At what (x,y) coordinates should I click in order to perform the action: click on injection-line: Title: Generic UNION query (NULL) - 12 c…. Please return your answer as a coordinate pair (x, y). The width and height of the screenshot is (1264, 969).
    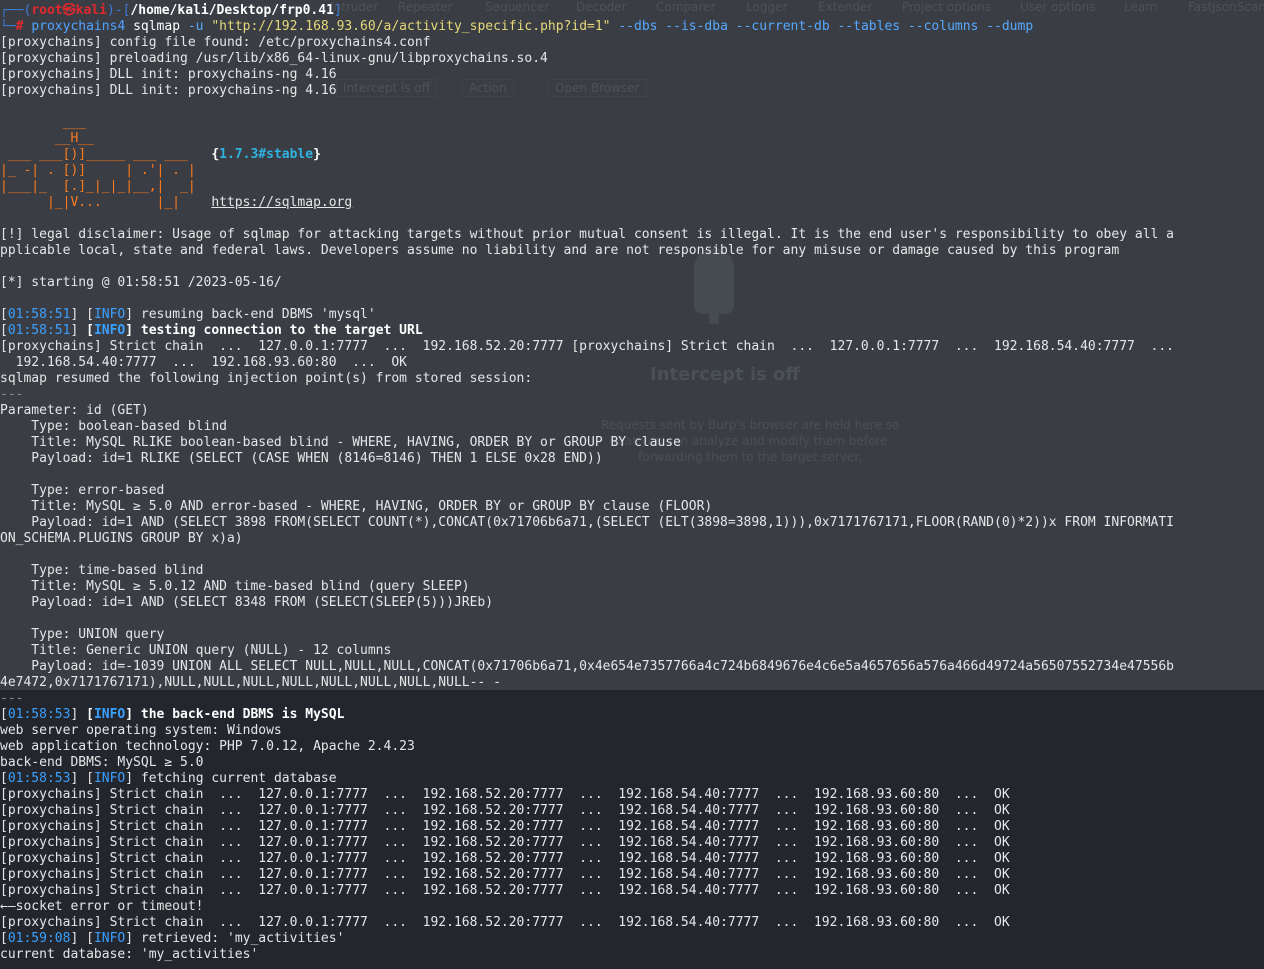
    Looking at the image, I should click on (196, 650).